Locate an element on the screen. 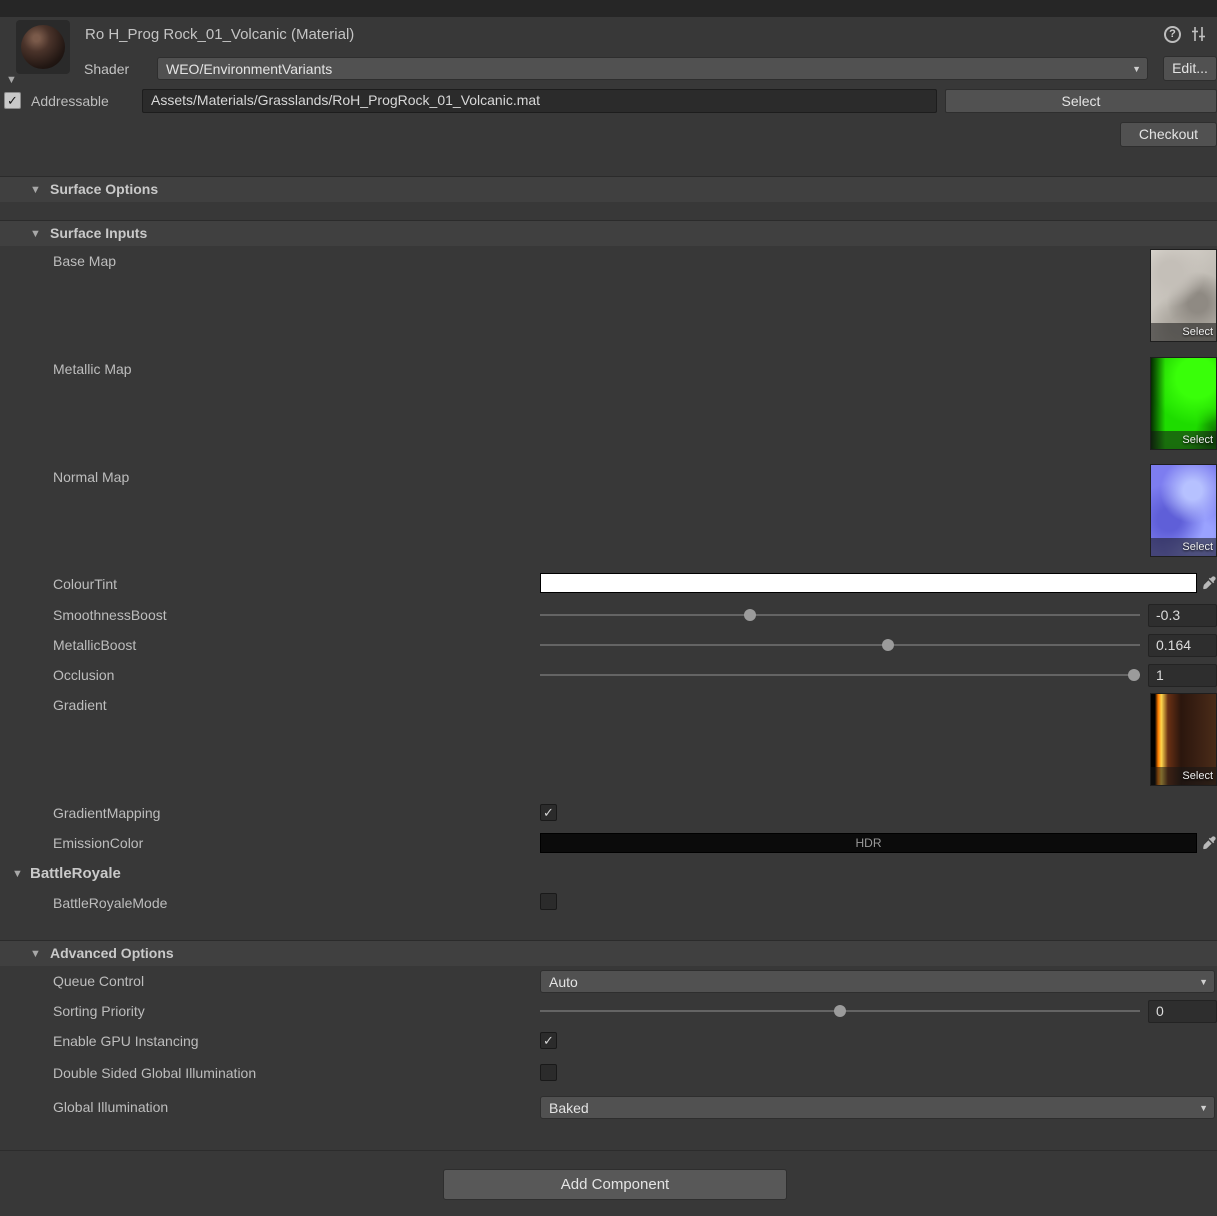 Image resolution: width=1217 pixels, height=1216 pixels. smoothness-boost-label: SmoothnessBoost is located at coordinates (110, 615).